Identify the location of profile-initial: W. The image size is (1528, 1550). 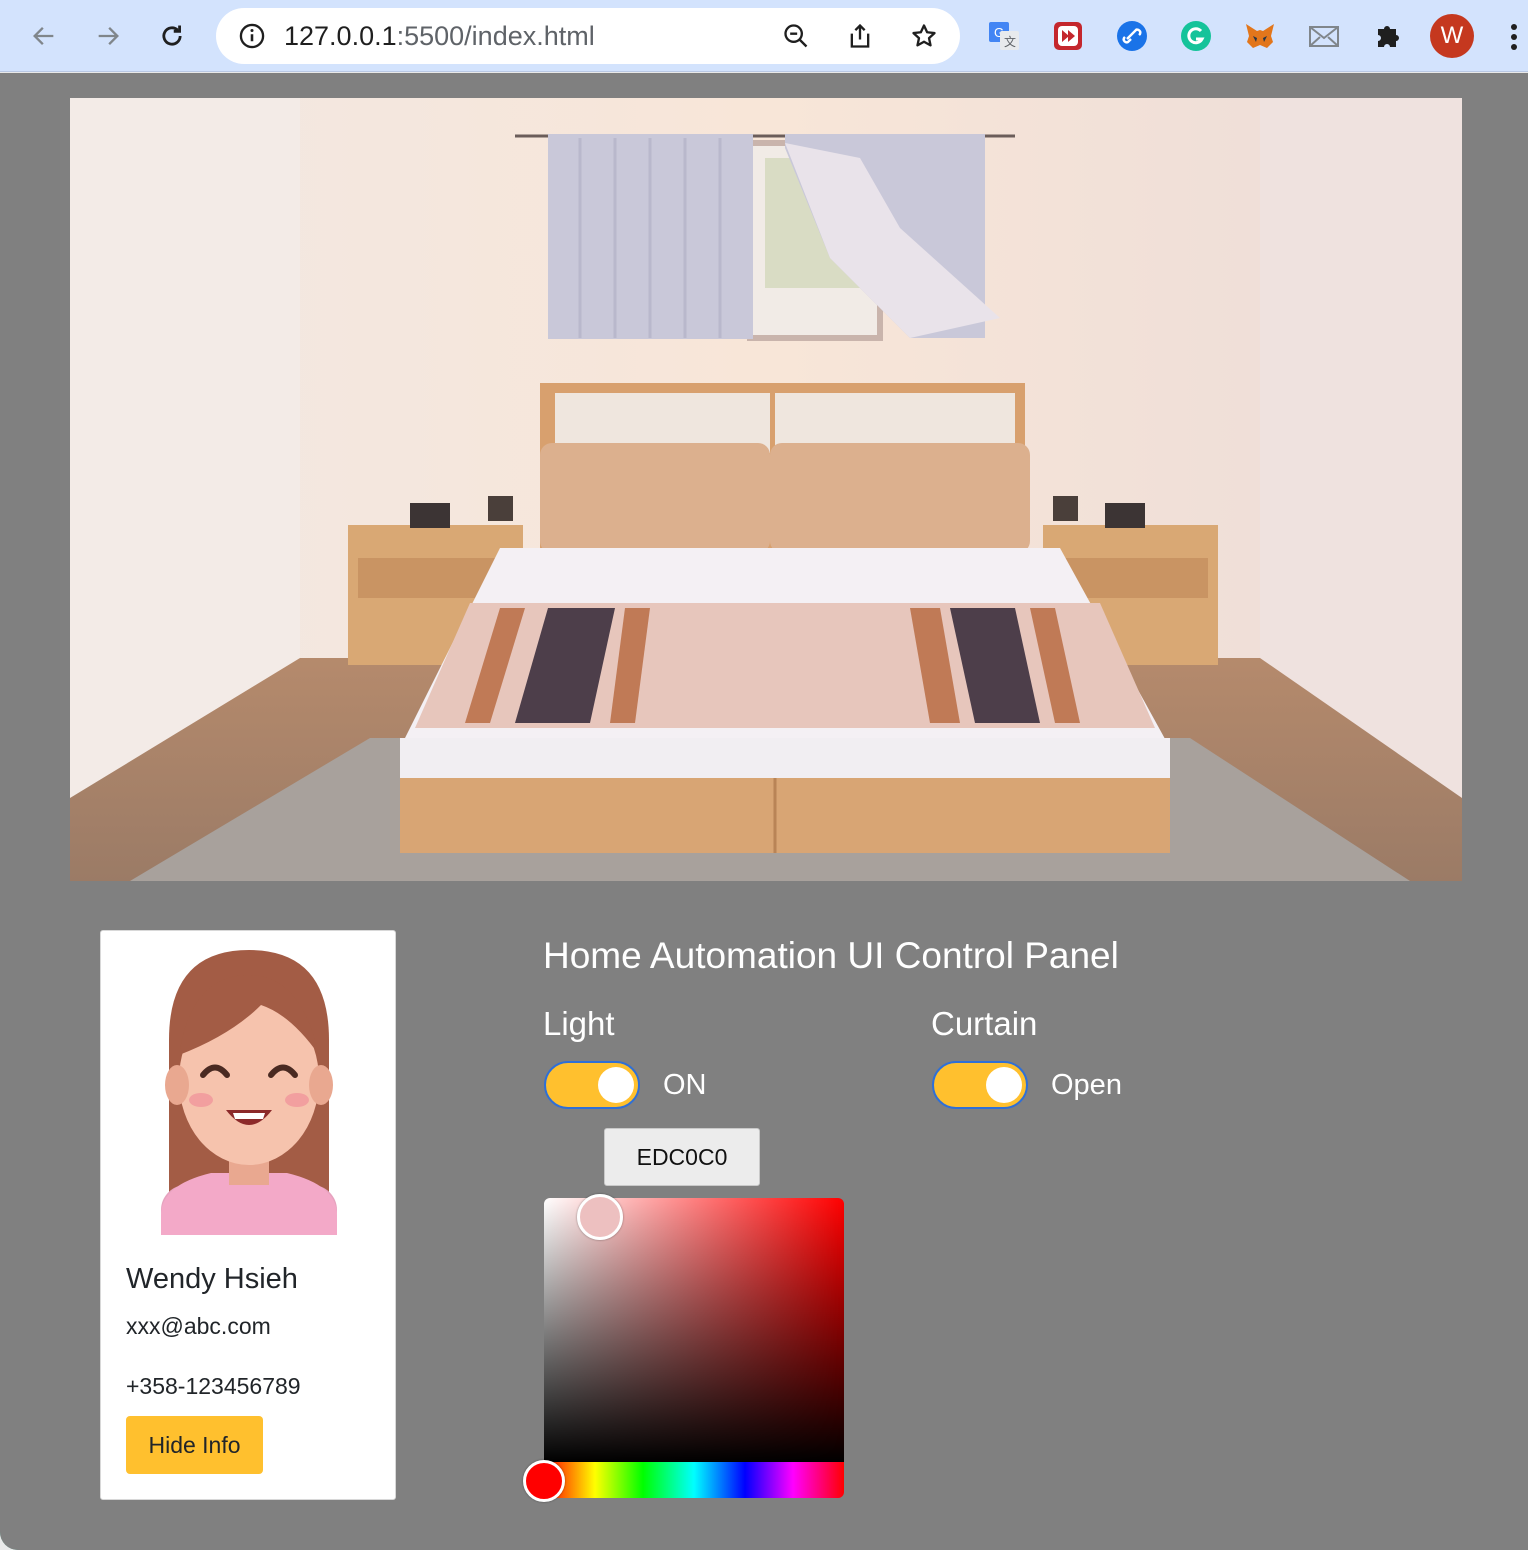
(1452, 35).